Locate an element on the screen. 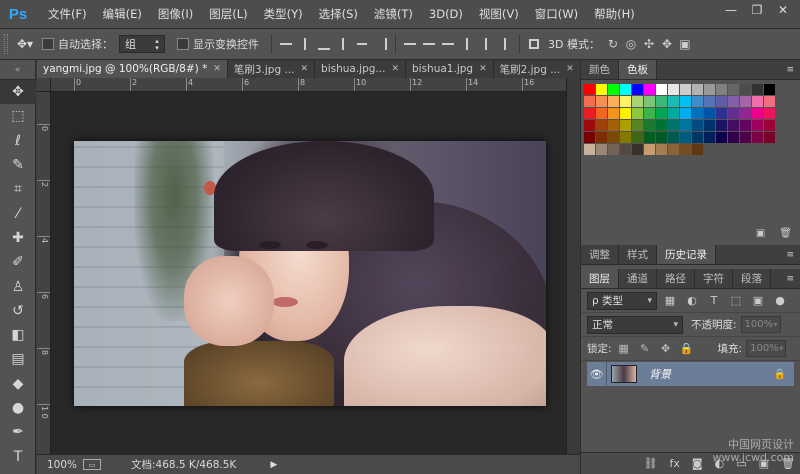 The height and width of the screenshot is (474, 800). align-right-icon is located at coordinates (381, 44).